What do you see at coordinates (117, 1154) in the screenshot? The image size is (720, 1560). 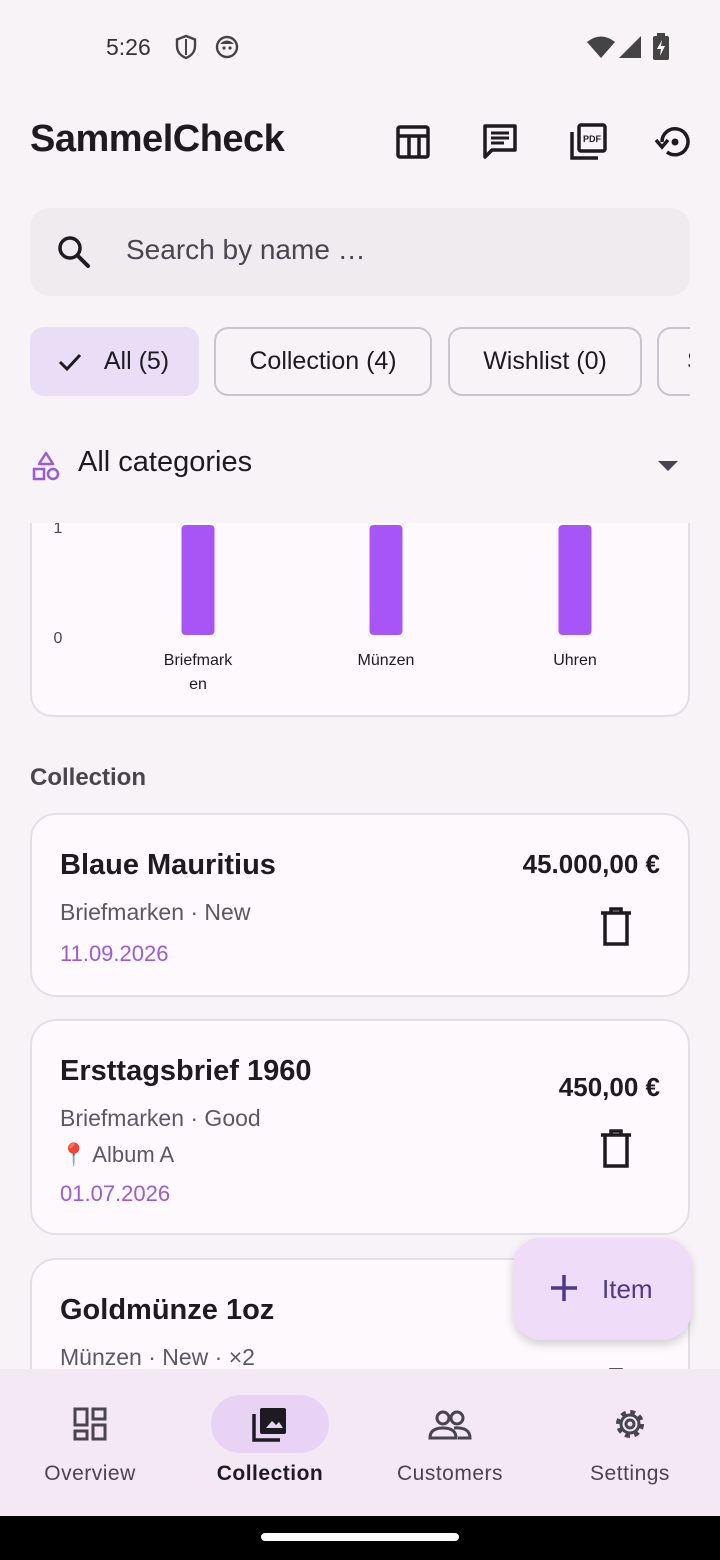 I see `item-location: 📍 Album A` at bounding box center [117, 1154].